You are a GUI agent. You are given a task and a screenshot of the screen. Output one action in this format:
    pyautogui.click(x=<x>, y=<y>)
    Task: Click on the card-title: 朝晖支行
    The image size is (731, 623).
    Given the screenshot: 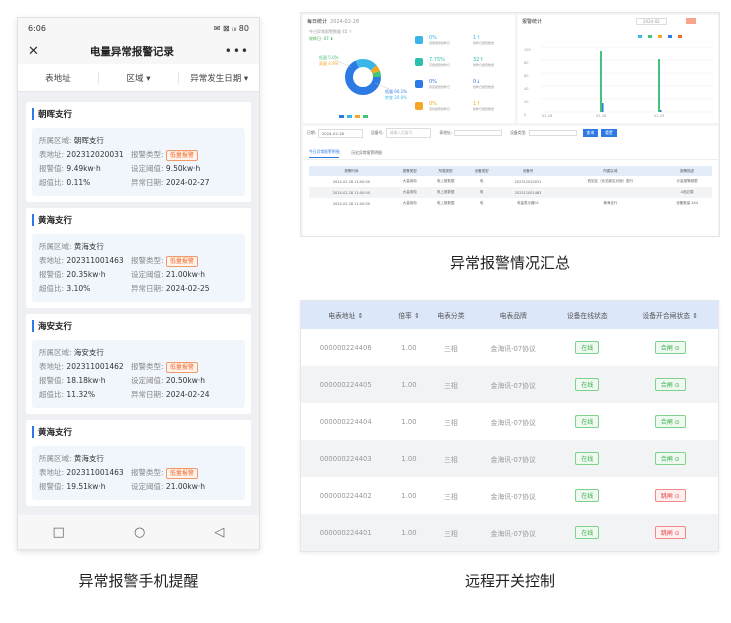 What is the action you would take?
    pyautogui.click(x=138, y=114)
    